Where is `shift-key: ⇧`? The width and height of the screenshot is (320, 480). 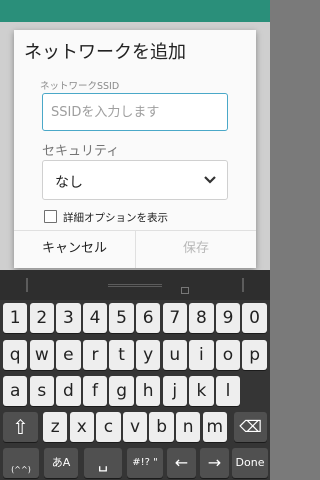 shift-key: ⇧ is located at coordinates (20, 427).